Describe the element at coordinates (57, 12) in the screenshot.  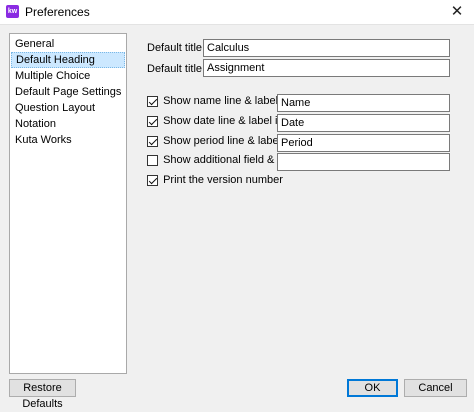
I see `window-title: Preferences` at that location.